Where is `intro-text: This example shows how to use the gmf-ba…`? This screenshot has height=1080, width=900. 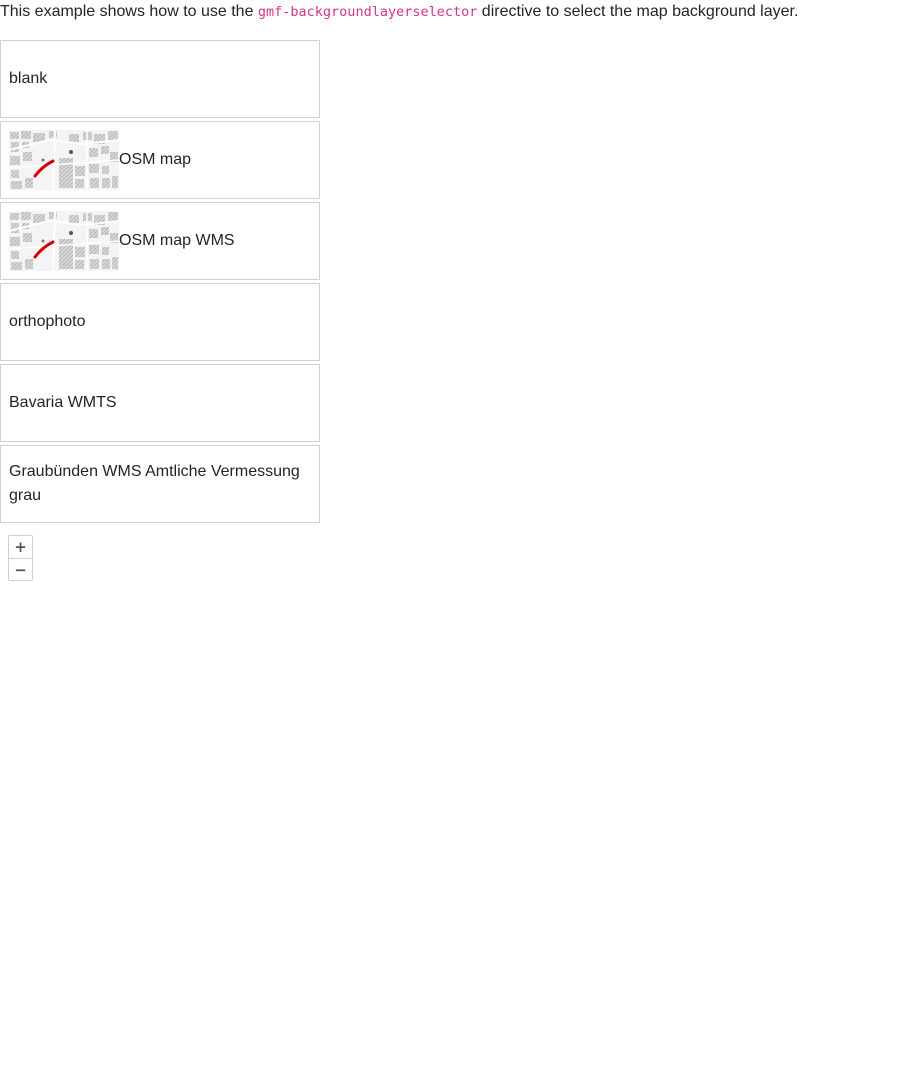 intro-text: This example shows how to use the gmf-ba… is located at coordinates (399, 12).